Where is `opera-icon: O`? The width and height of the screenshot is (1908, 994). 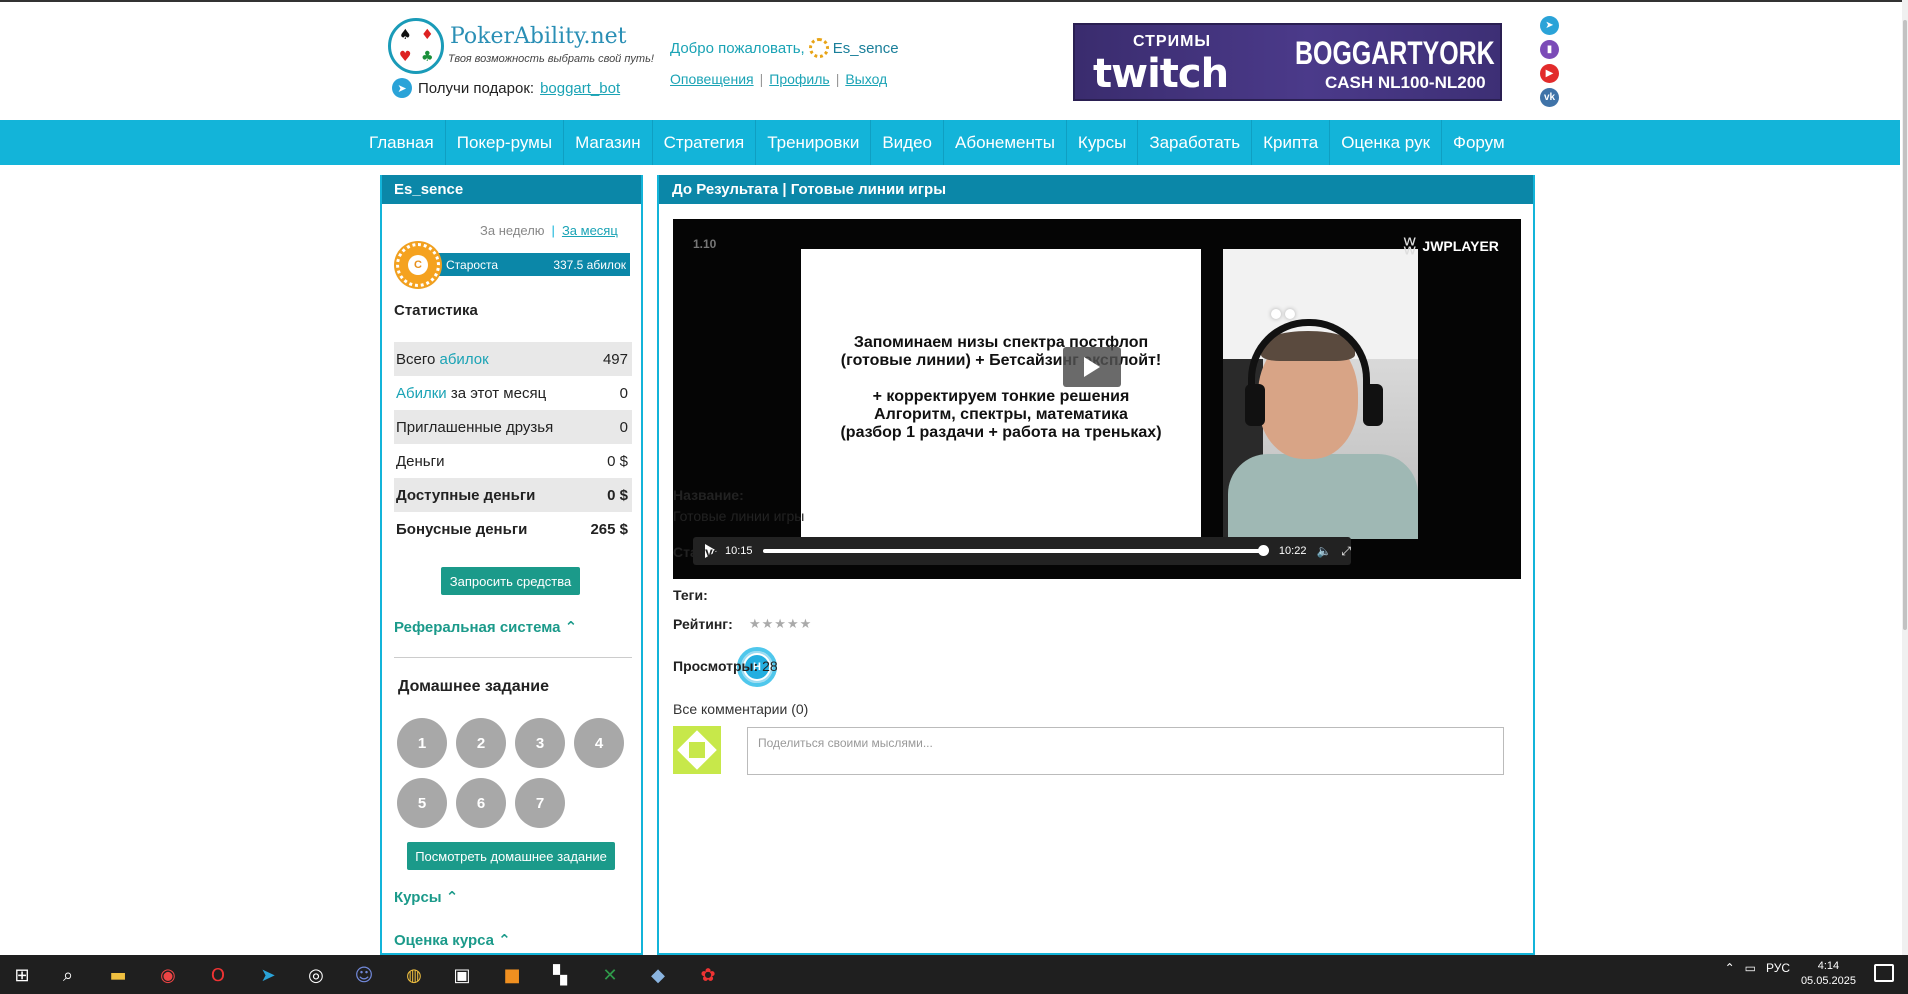 opera-icon: O is located at coordinates (218, 975).